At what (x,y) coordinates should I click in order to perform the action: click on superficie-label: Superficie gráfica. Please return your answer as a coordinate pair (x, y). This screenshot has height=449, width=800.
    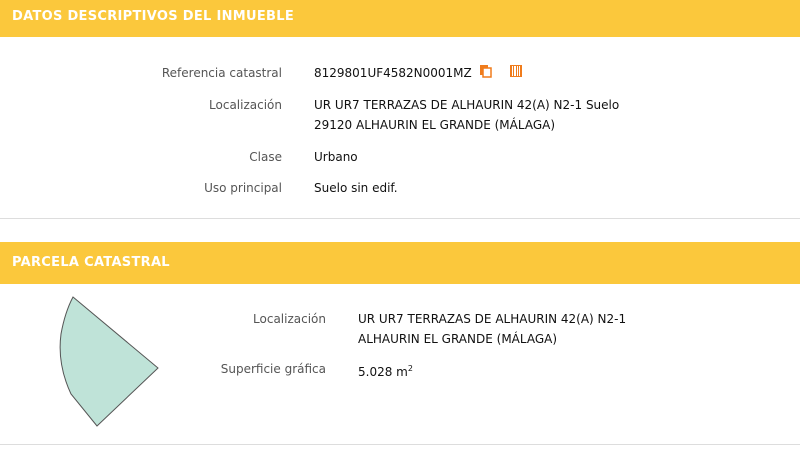
    Looking at the image, I should click on (273, 369).